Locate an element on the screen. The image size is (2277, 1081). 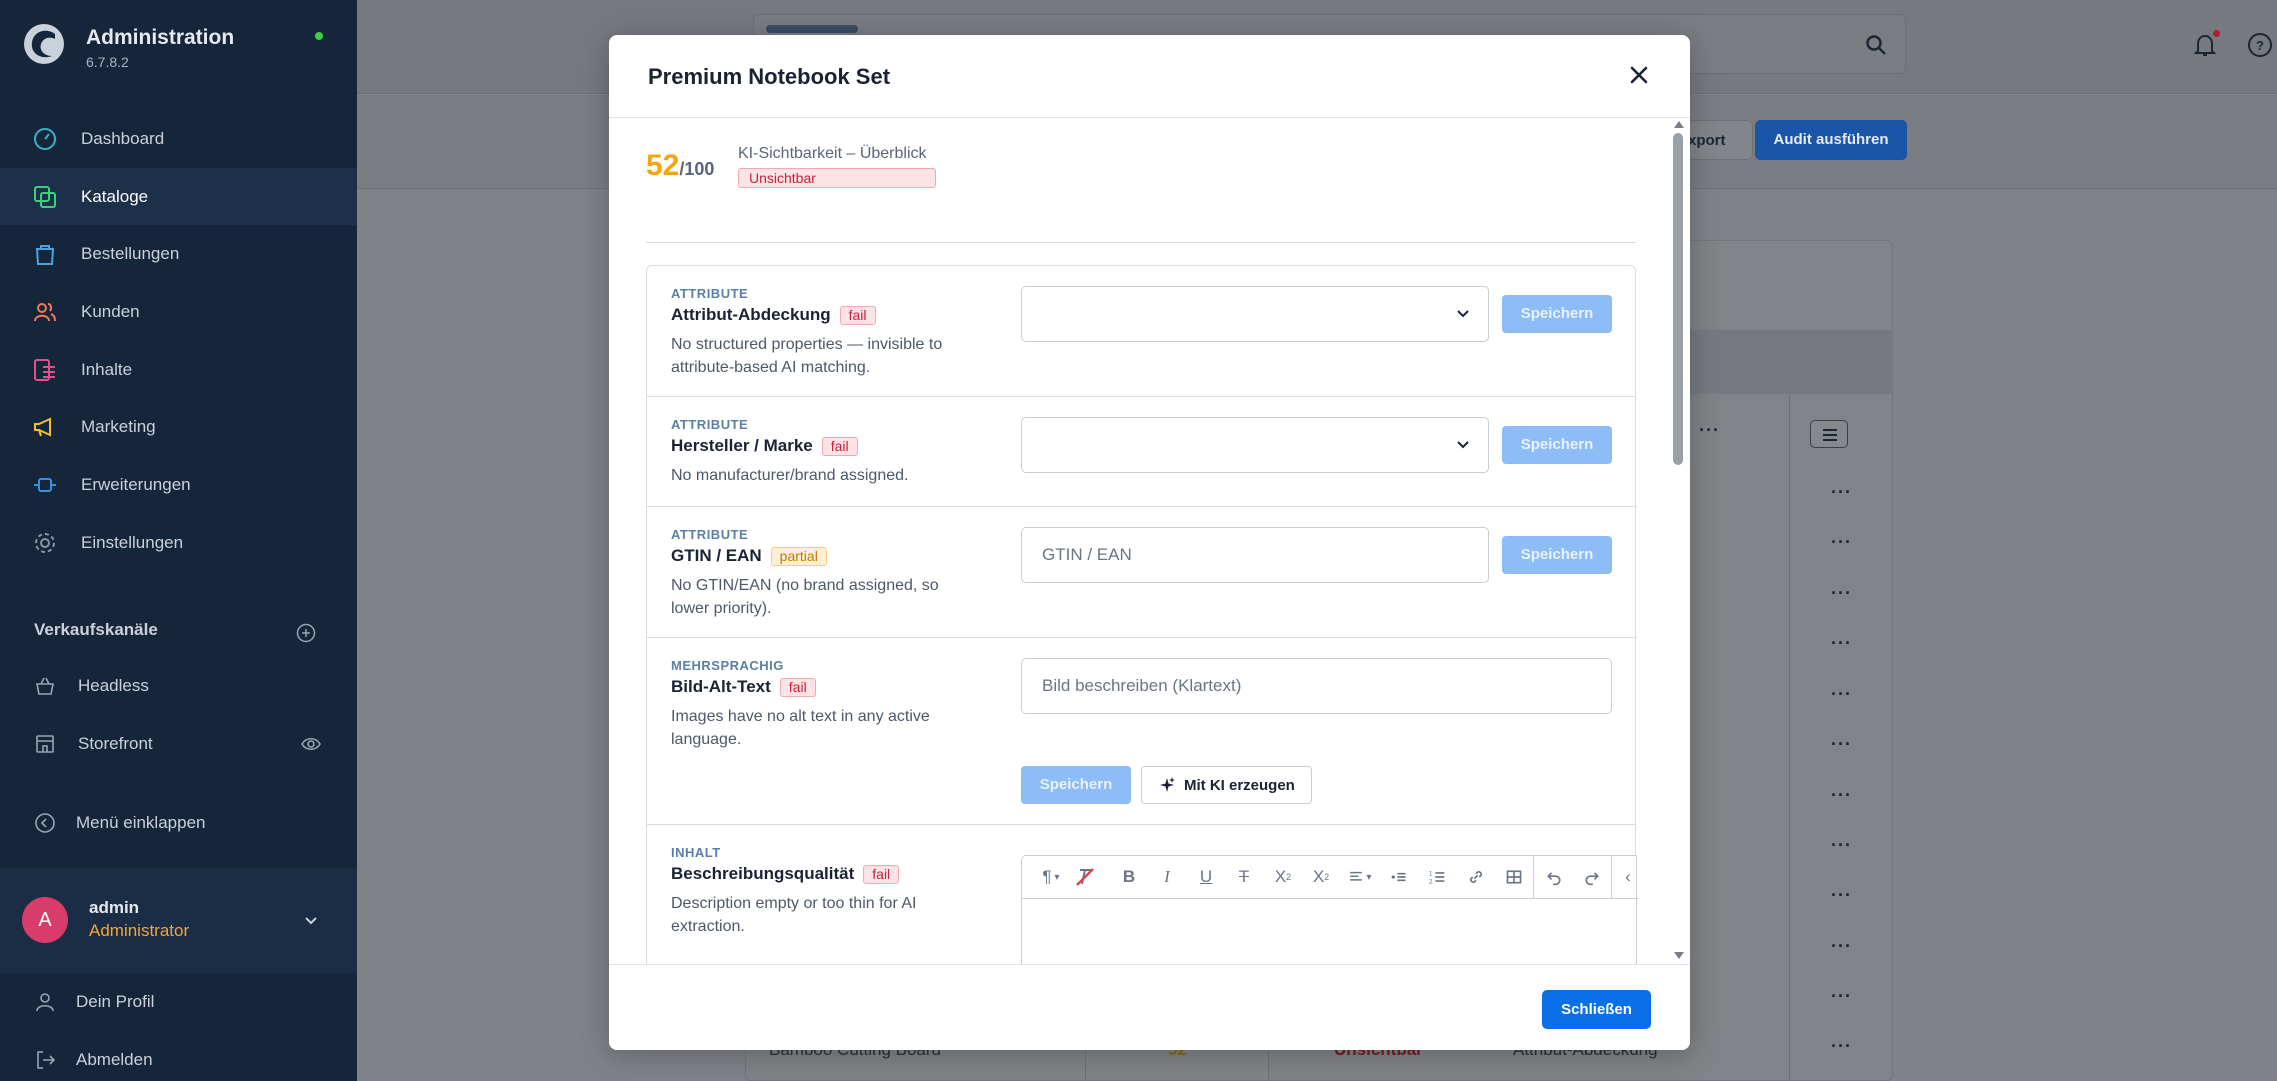
eye-icon is located at coordinates (311, 744).